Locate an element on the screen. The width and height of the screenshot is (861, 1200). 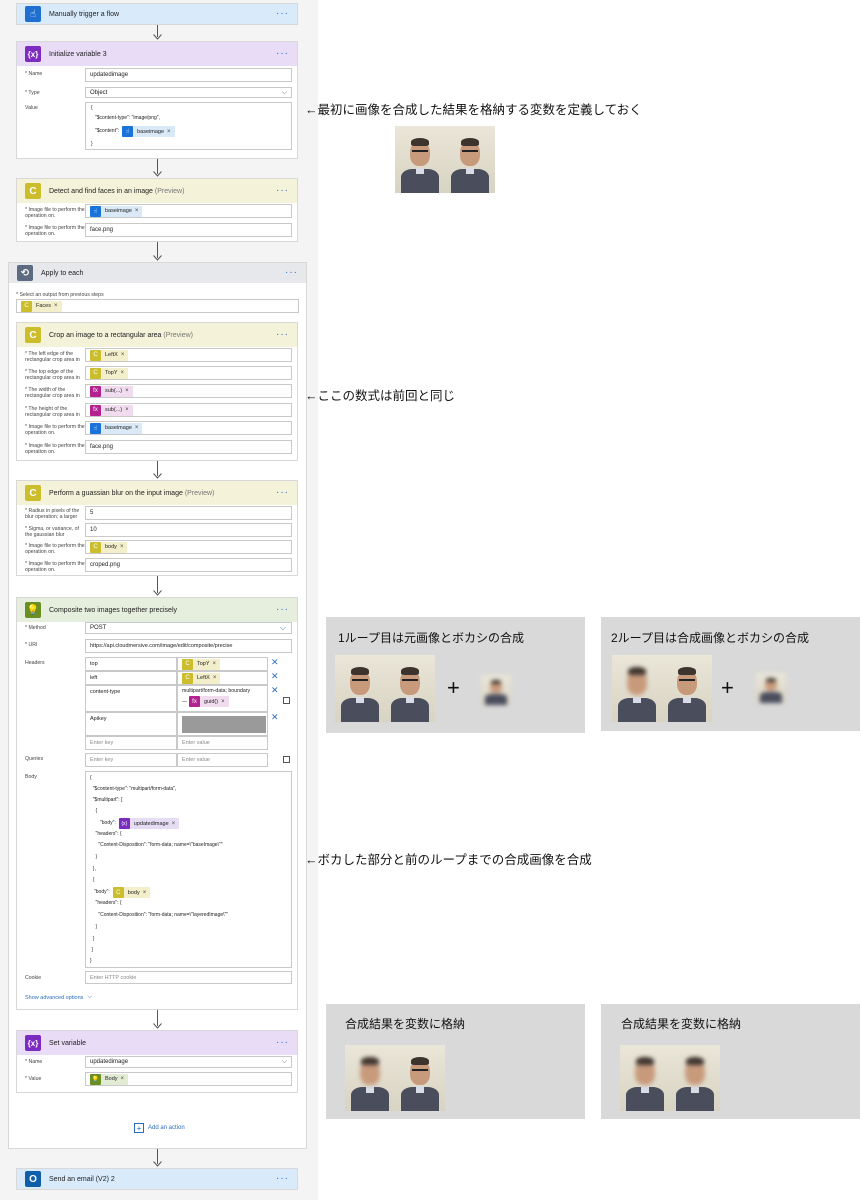
query-key-input: Enter key is located at coordinates (131, 760).